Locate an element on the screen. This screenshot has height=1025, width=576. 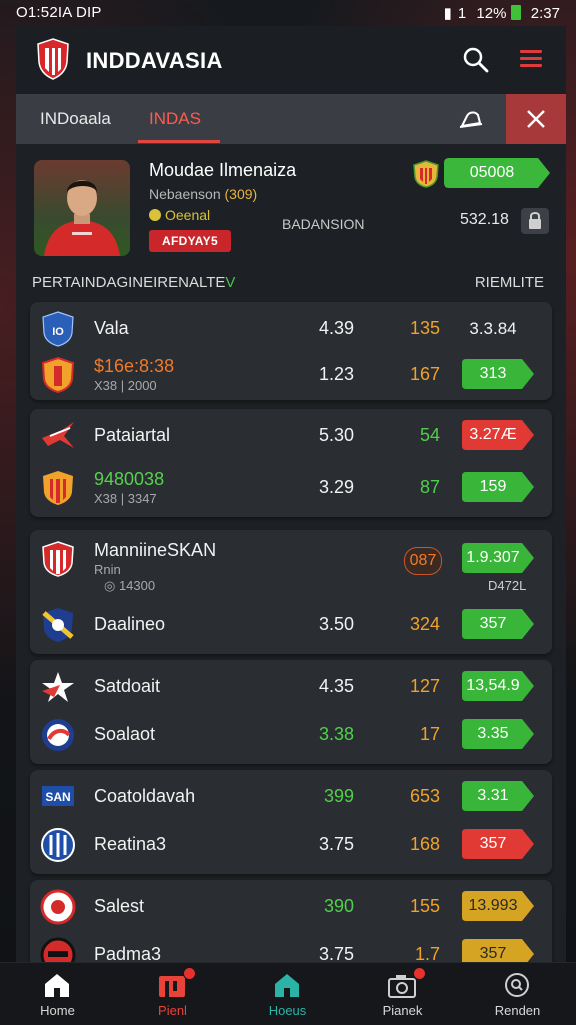
team-row: Satdoait 4.35 127 13,54.9 is located at coordinates (291, 687).